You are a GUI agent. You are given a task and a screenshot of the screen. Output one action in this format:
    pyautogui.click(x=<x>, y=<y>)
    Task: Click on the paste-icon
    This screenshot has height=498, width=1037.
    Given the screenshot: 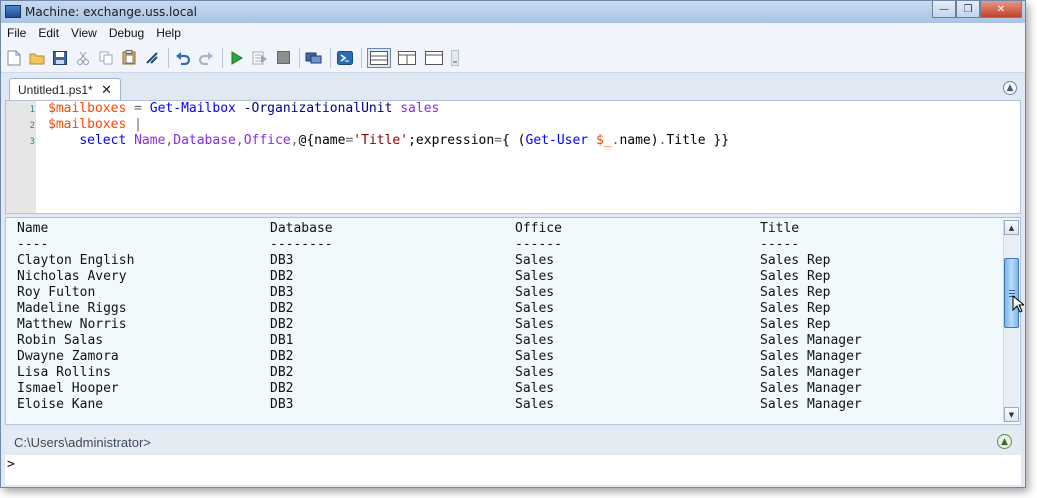 What is the action you would take?
    pyautogui.click(x=129, y=57)
    